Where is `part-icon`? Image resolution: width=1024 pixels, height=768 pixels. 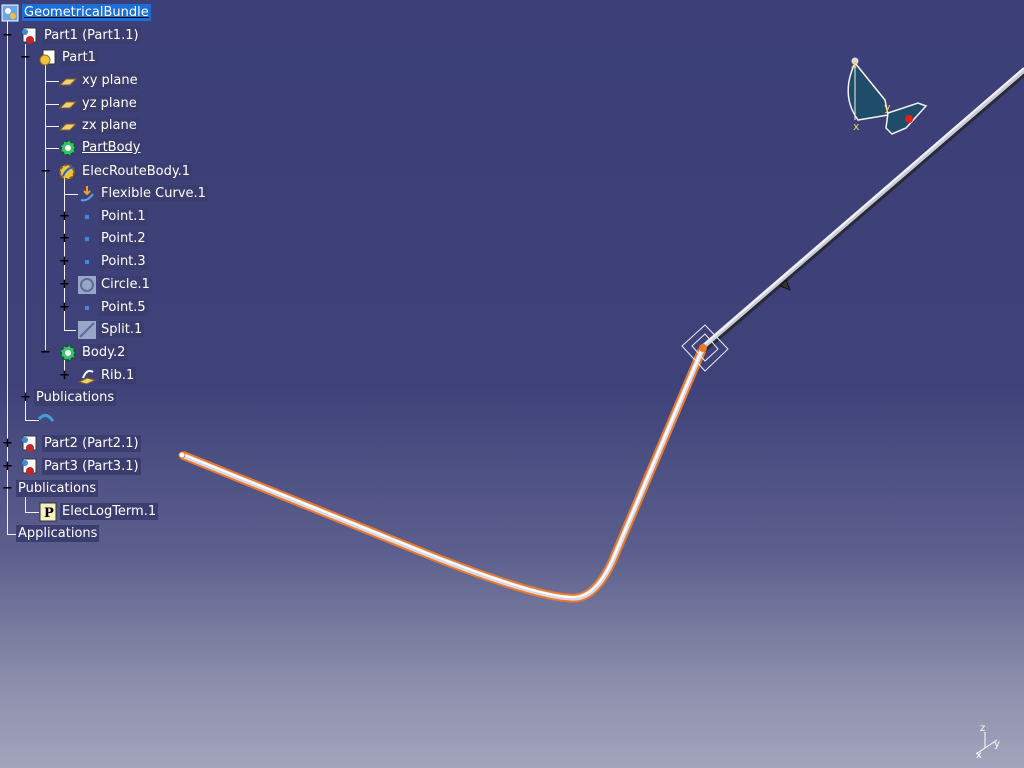 part-icon is located at coordinates (47, 57).